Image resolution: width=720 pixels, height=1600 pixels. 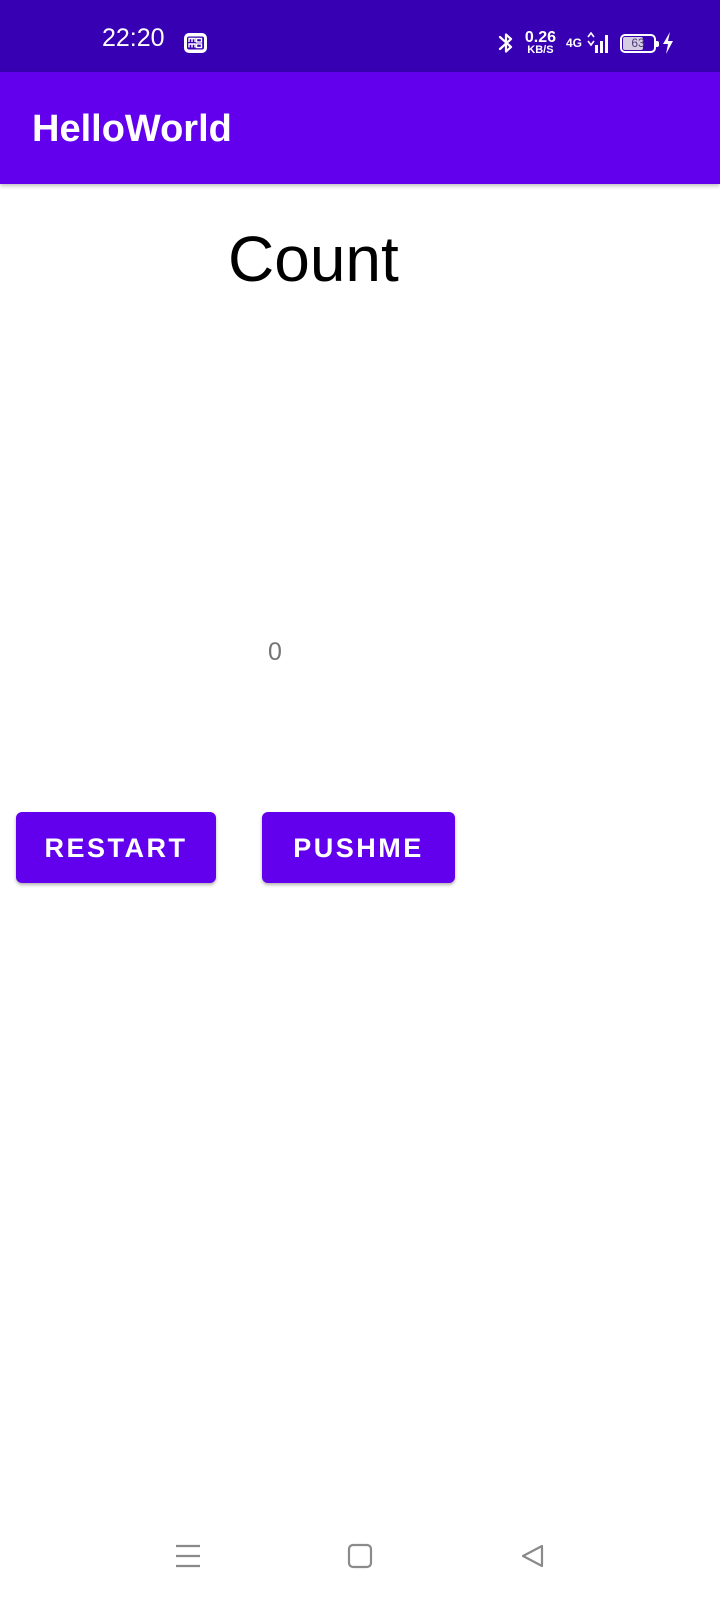 What do you see at coordinates (668, 43) in the screenshot?
I see `charging-bolt-icon` at bounding box center [668, 43].